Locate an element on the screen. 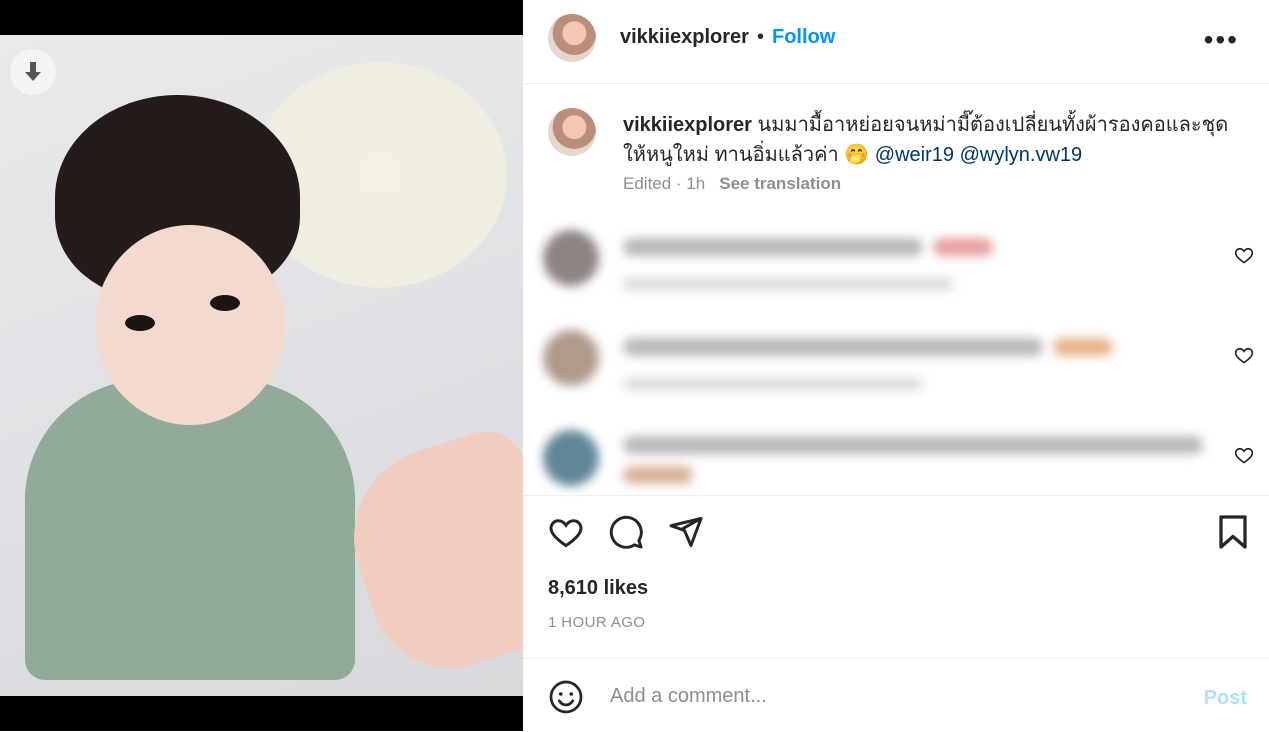 Image resolution: width=1269 pixels, height=732 pixels. smiley-icon is located at coordinates (566, 697).